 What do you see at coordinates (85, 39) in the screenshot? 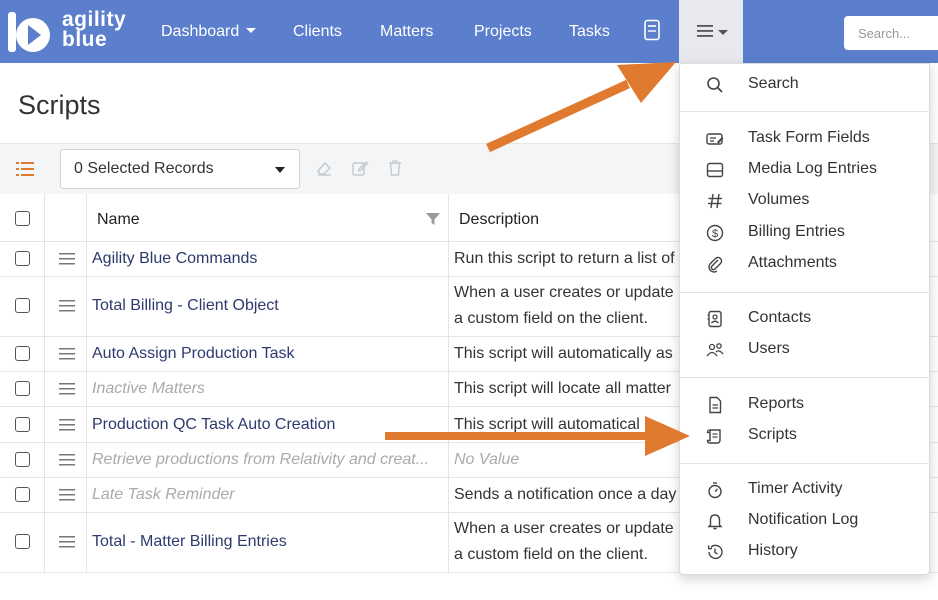
I see `logo-line2: blue` at bounding box center [85, 39].